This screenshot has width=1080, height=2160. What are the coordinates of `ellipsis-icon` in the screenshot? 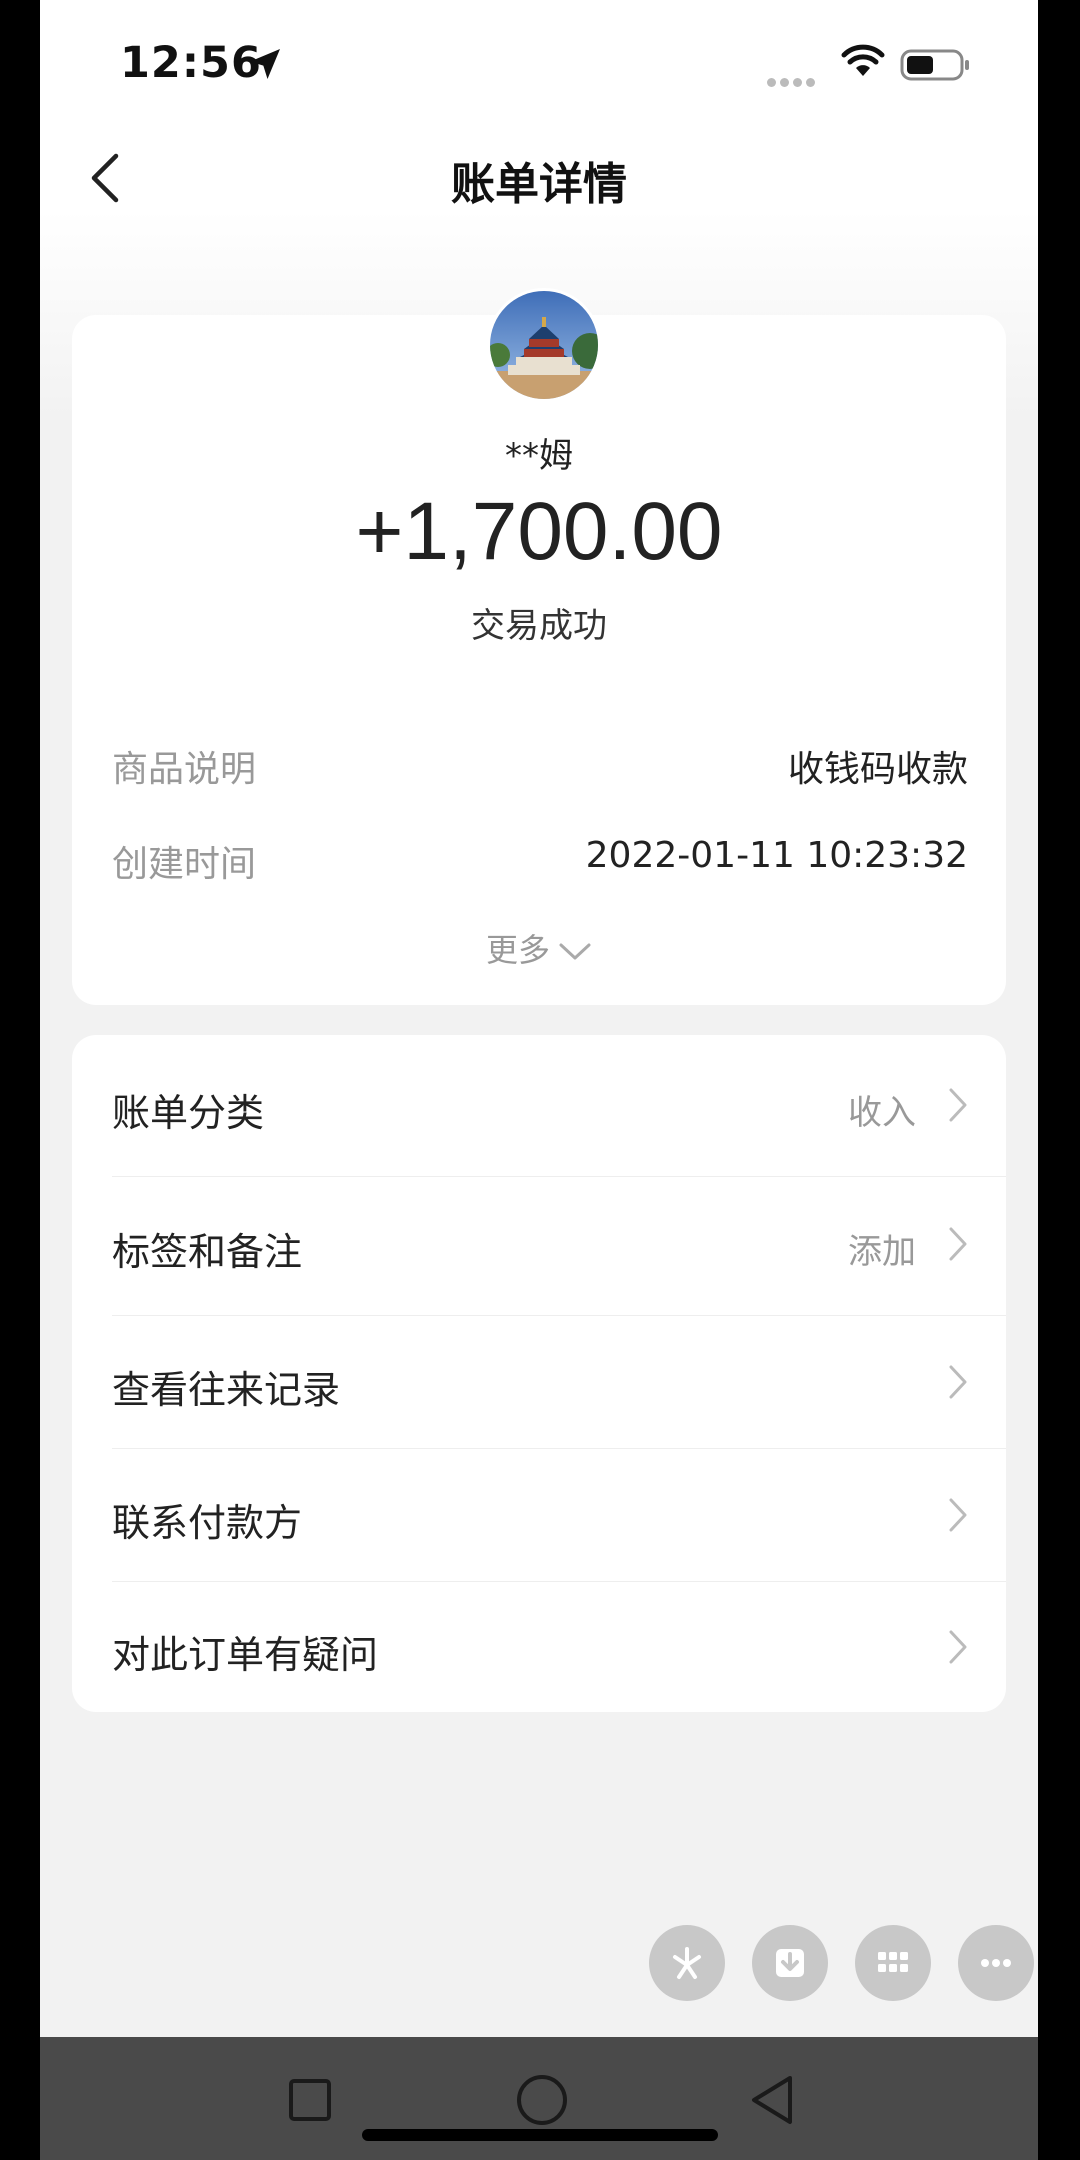 It's located at (996, 1963).